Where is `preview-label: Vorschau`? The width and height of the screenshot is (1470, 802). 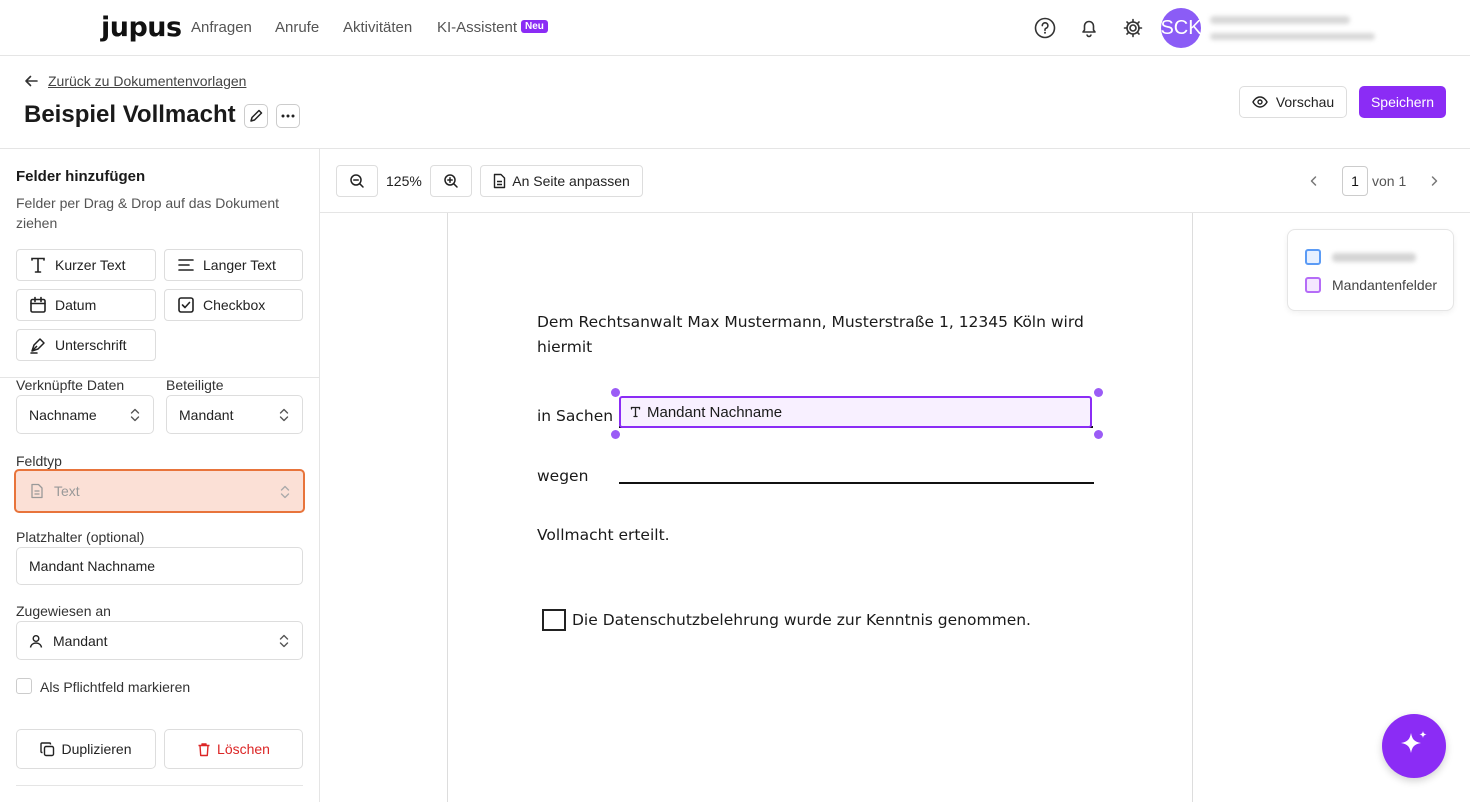 preview-label: Vorschau is located at coordinates (1305, 102).